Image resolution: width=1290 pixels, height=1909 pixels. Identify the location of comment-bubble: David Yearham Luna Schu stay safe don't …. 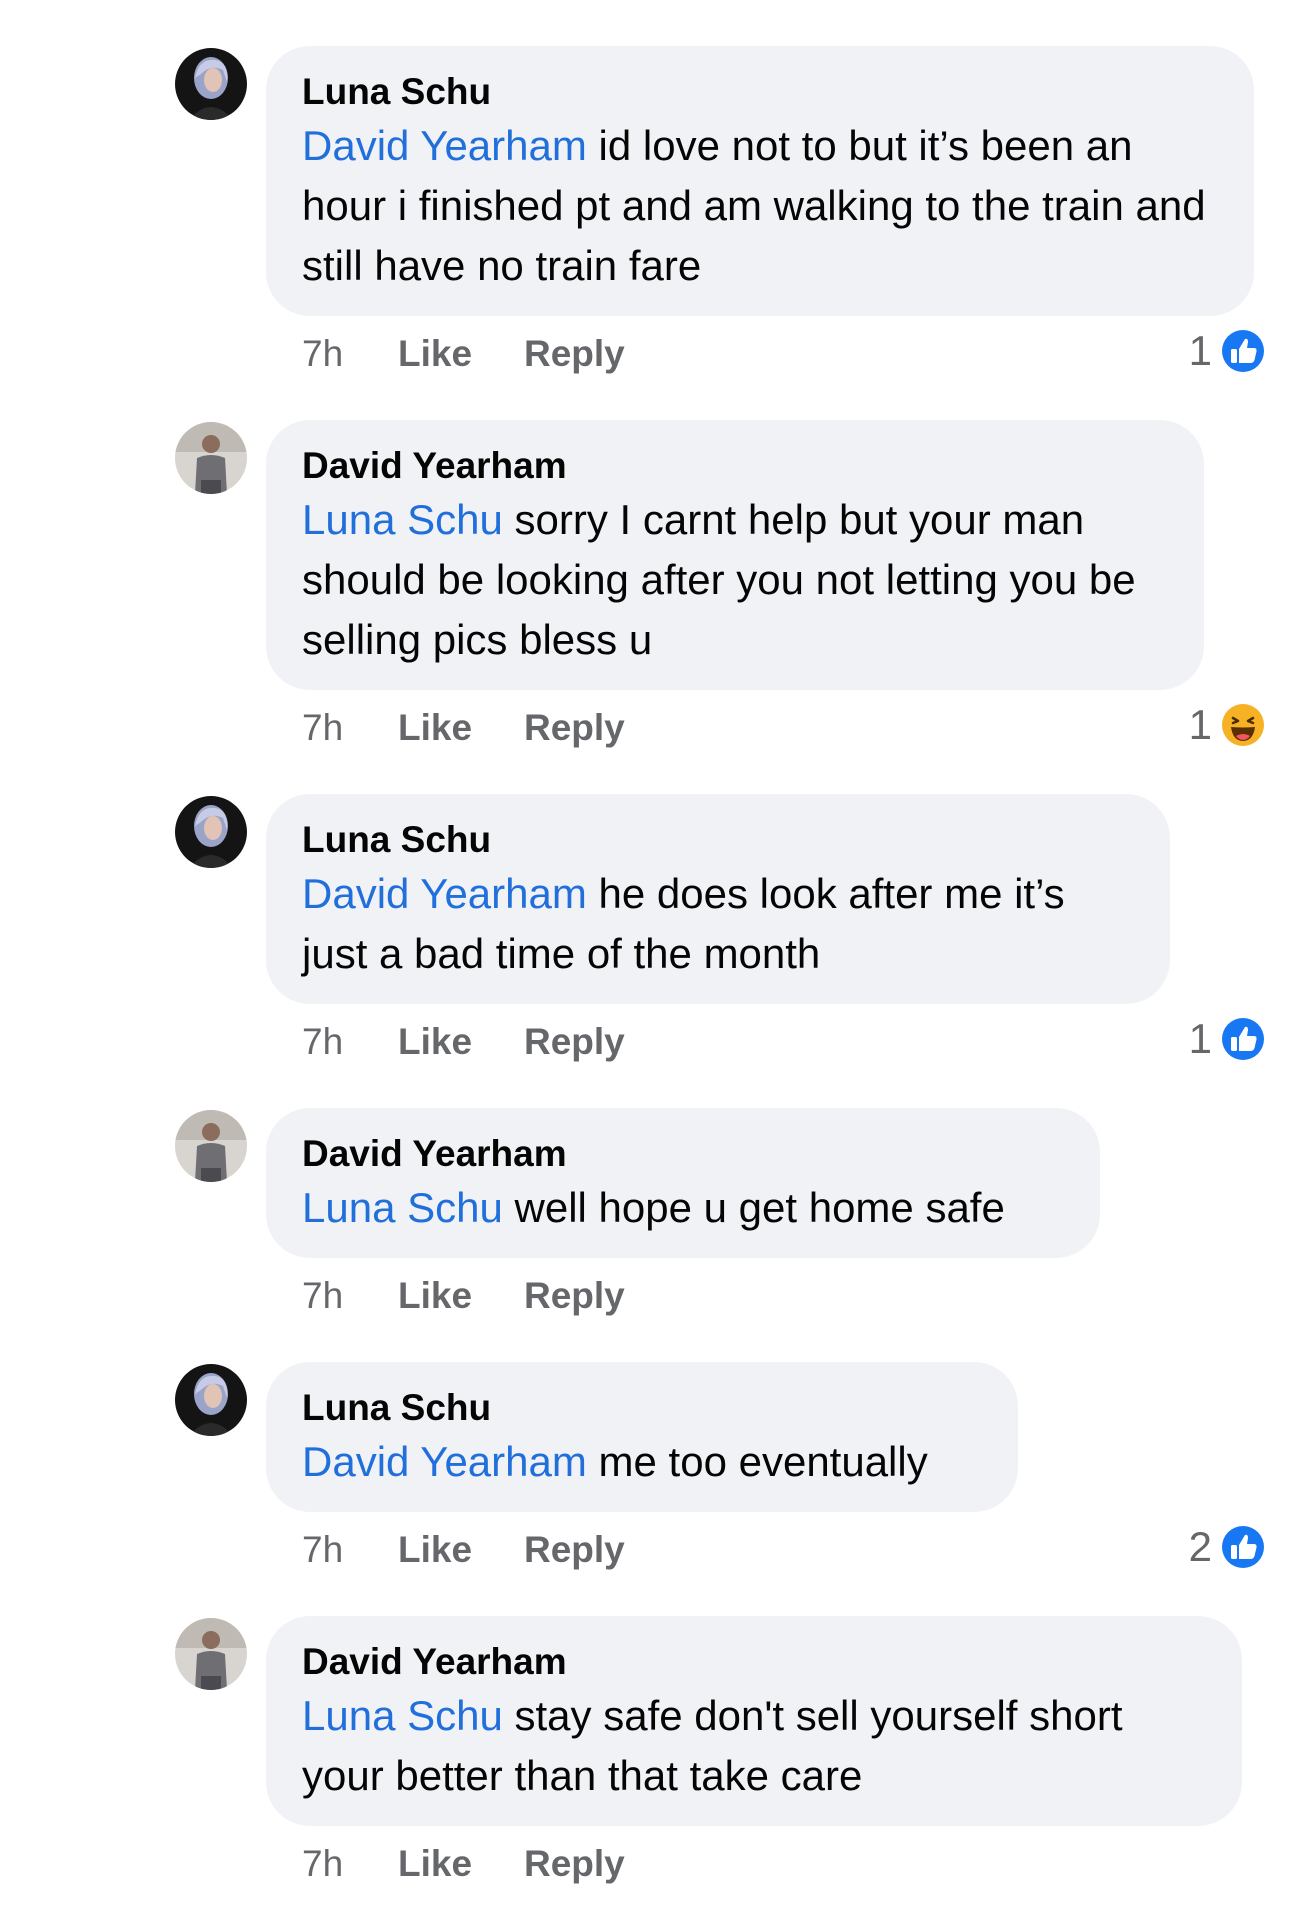
(754, 1721).